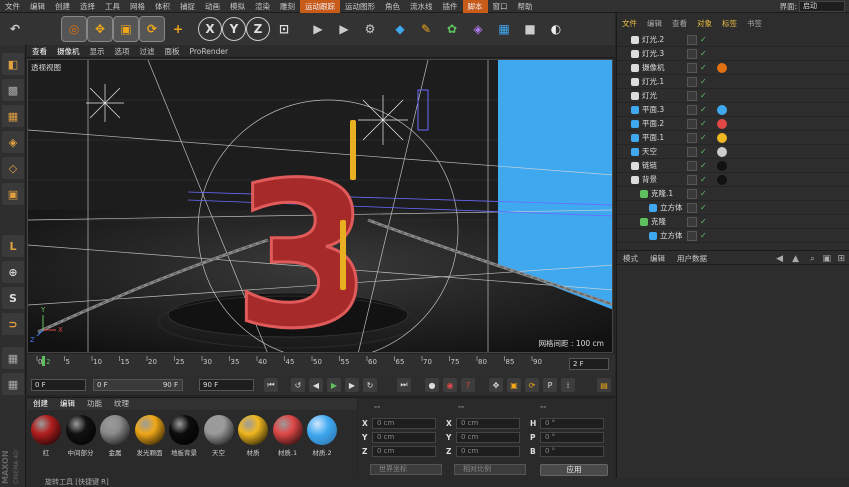 The height and width of the screenshot is (487, 849). Describe the element at coordinates (150, 436) in the screenshot. I see `material-swatch: 发光颗面` at that location.